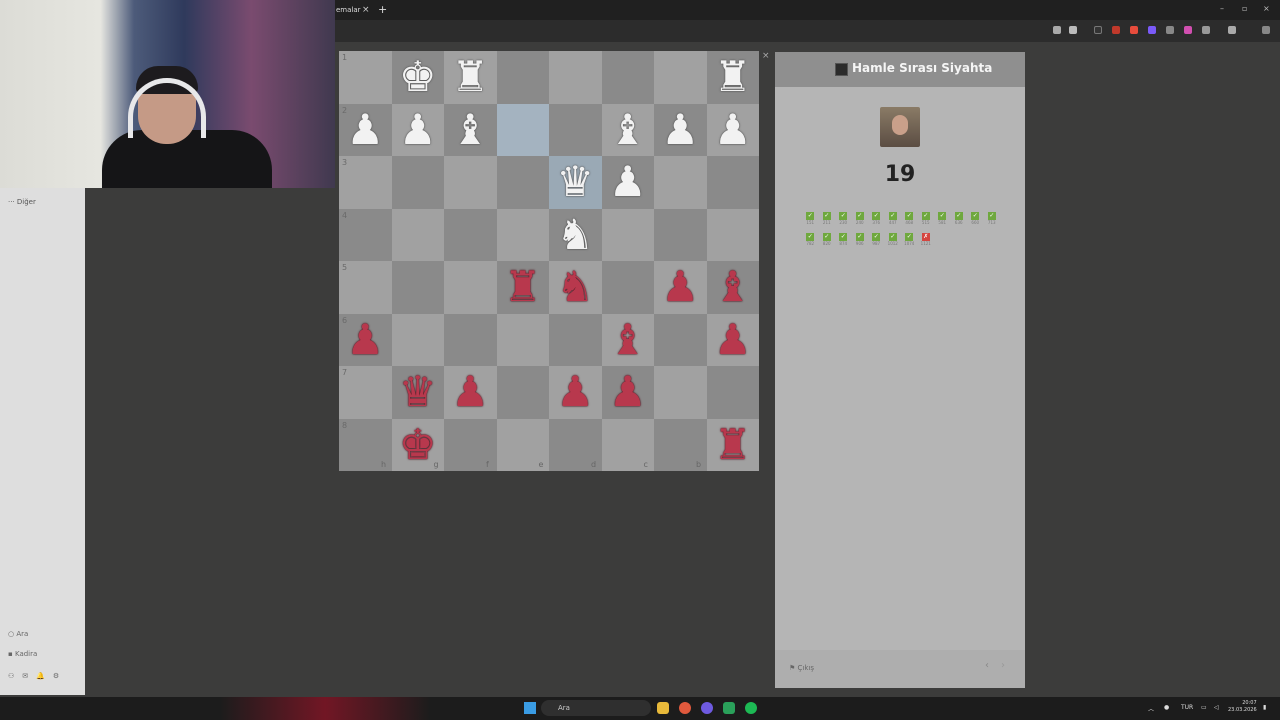  I want to click on browser-tab: emalar, so click(348, 10).